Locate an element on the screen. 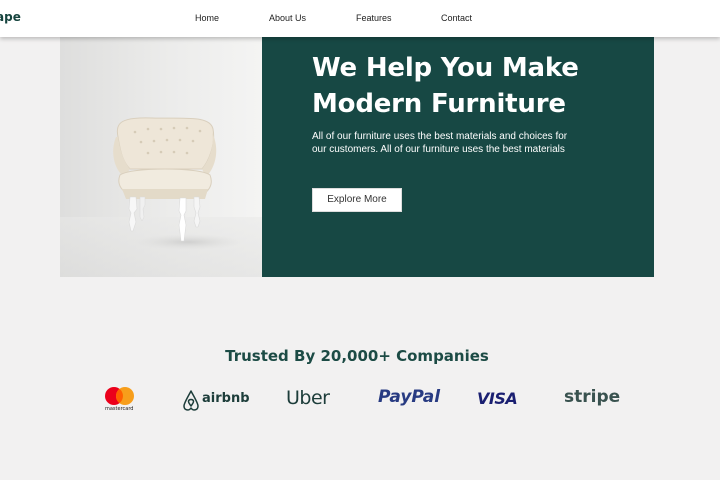 Image resolution: width=720 pixels, height=480 pixels. site-logo: ape is located at coordinates (10, 17).